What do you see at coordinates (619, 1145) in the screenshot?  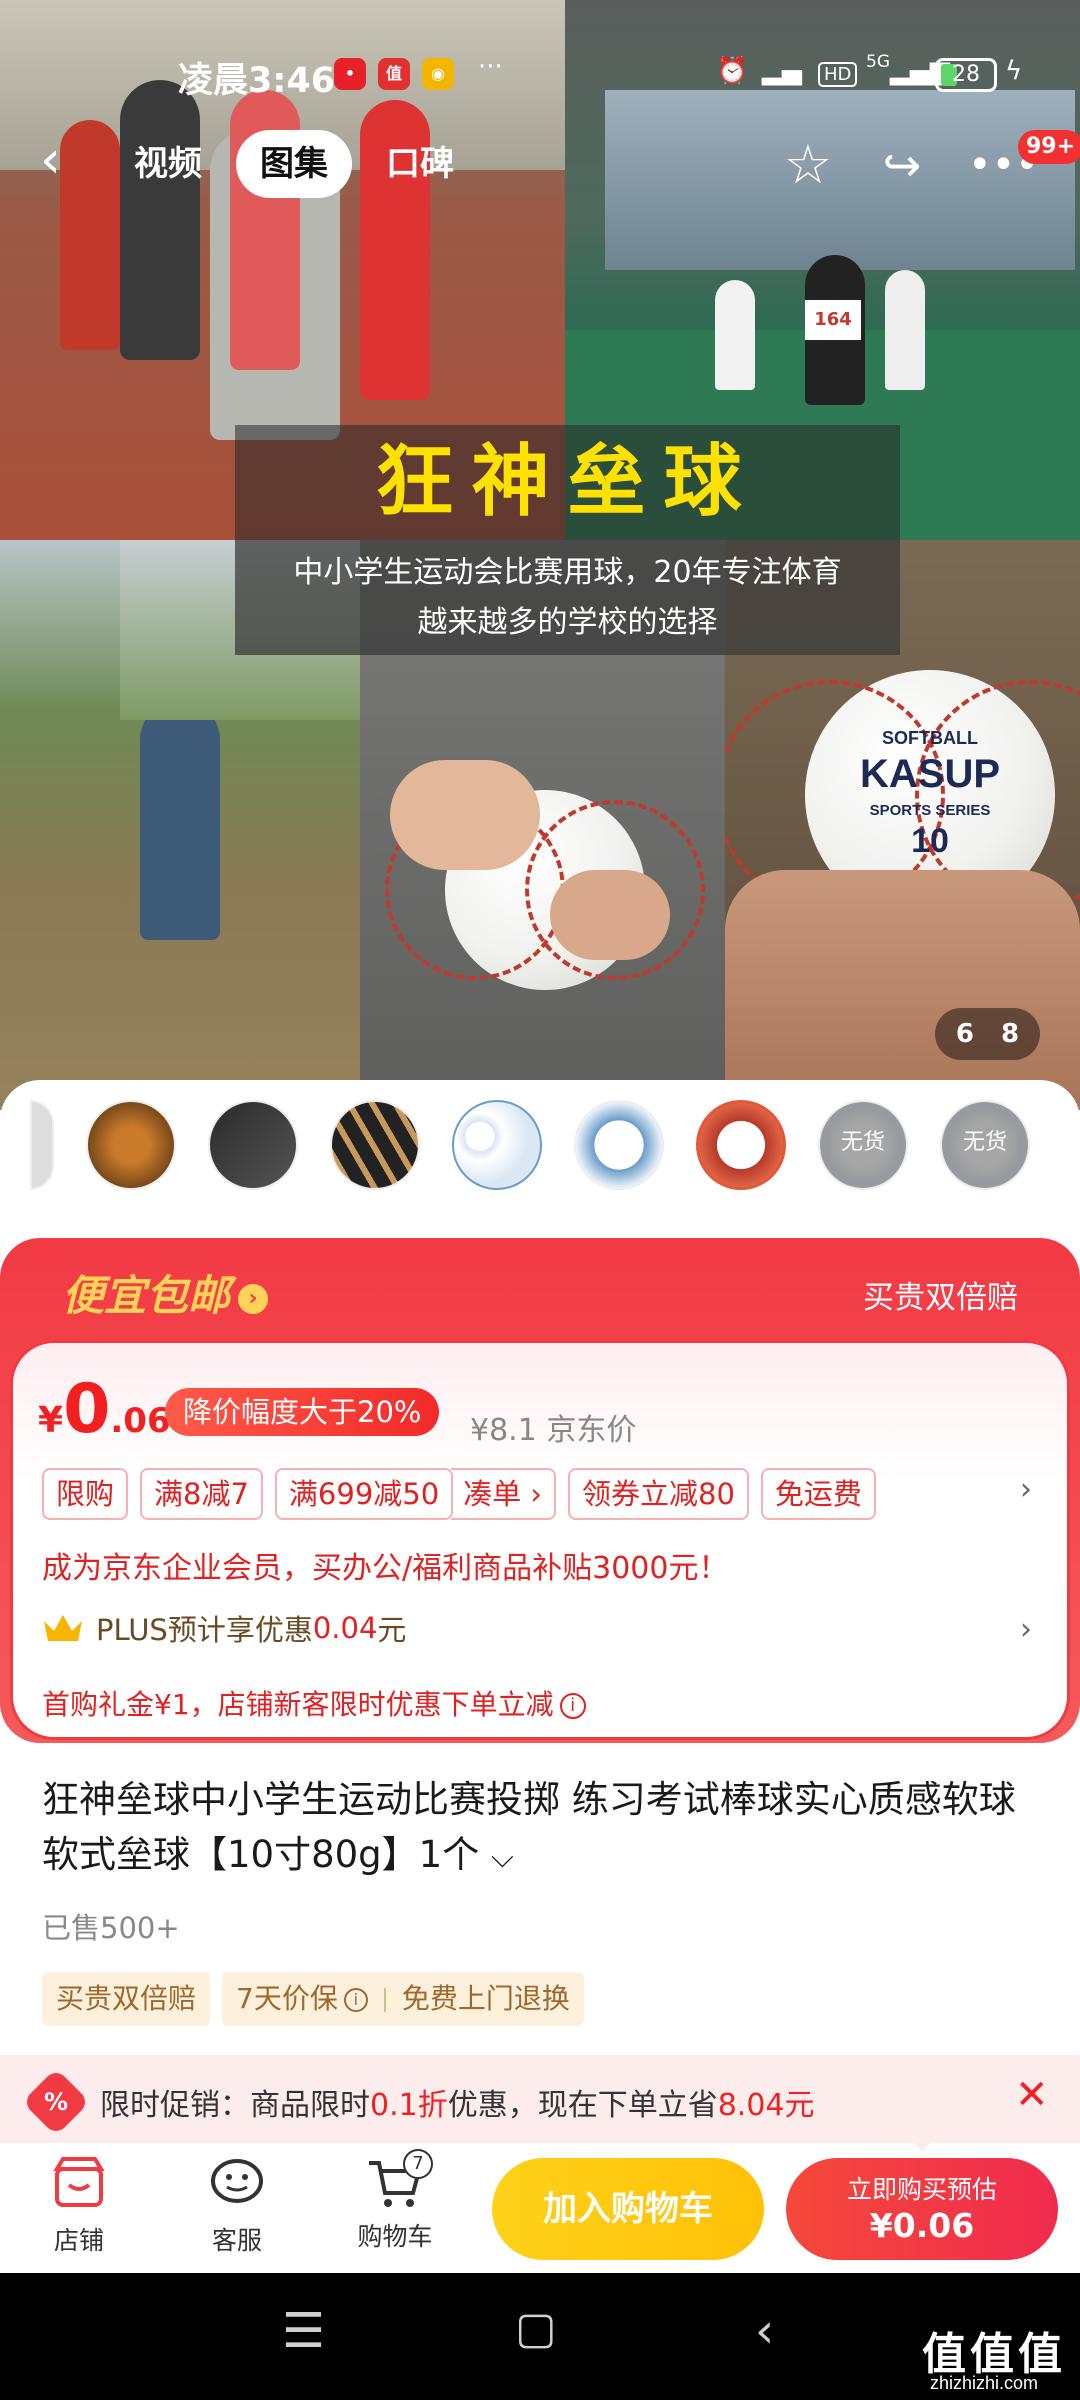 I see `sku-thumb-ball-blue` at bounding box center [619, 1145].